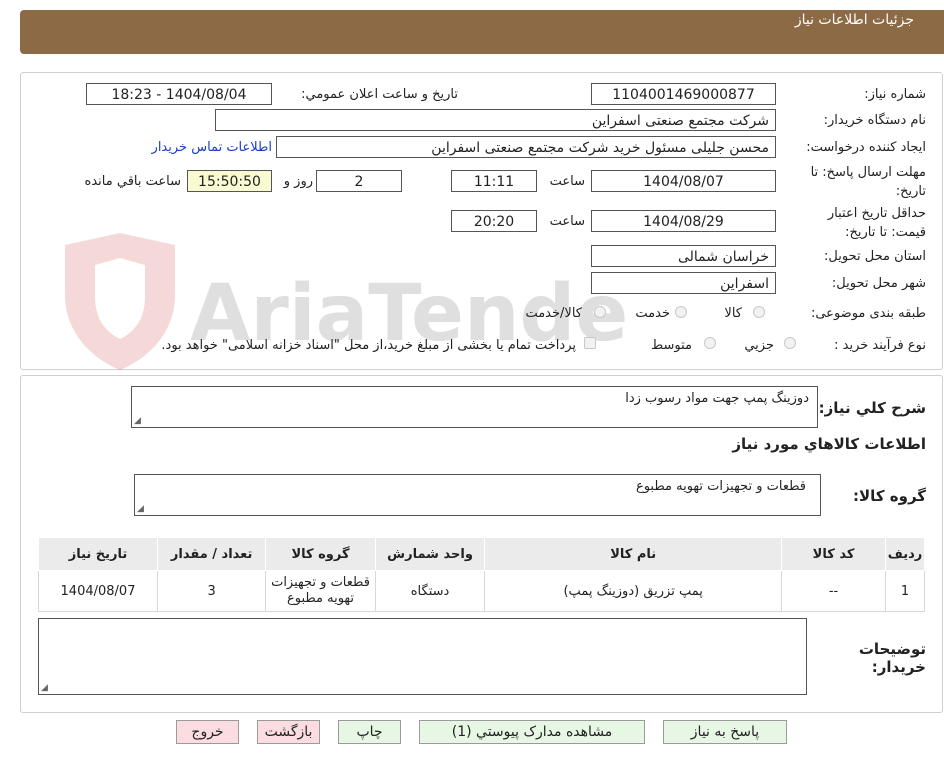 Image resolution: width=944 pixels, height=764 pixels. I want to click on summary-label: شرح کلي نیاز:, so click(872, 408).